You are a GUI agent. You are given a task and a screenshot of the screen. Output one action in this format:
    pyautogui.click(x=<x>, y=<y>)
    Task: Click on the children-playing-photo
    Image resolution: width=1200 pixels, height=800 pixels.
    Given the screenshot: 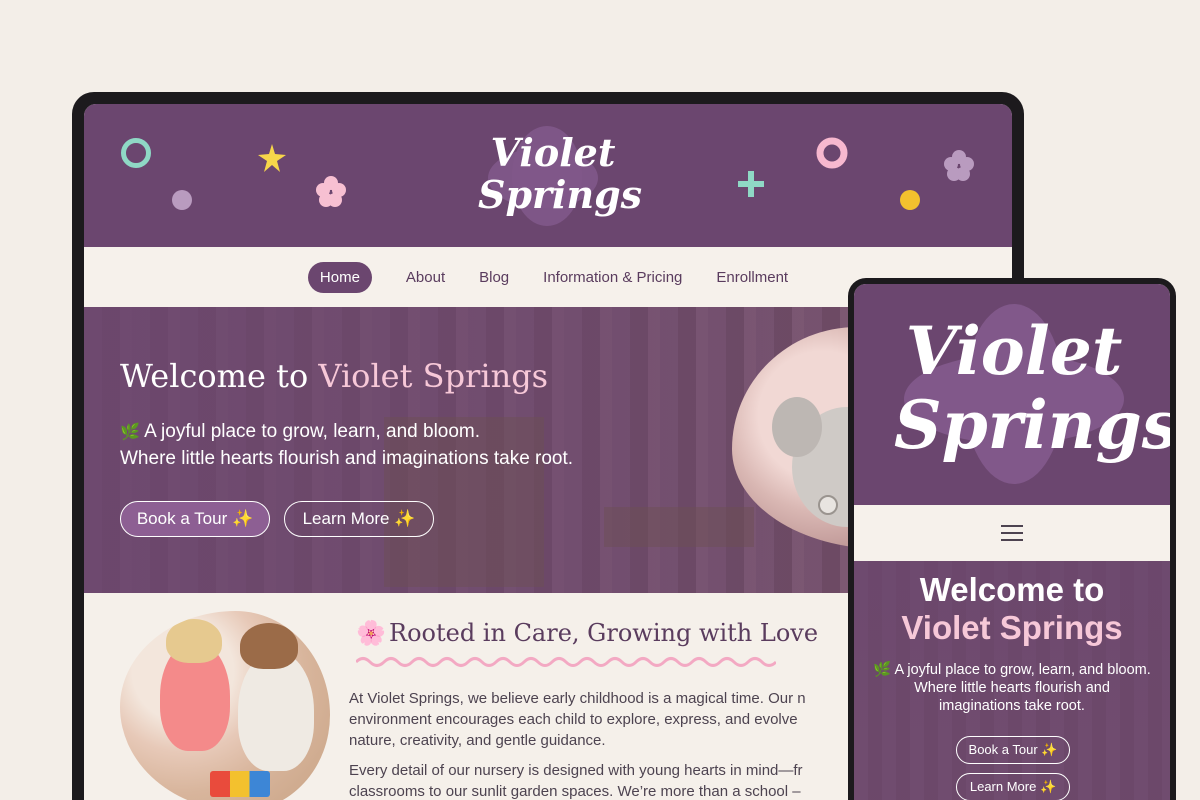 What is the action you would take?
    pyautogui.click(x=225, y=705)
    